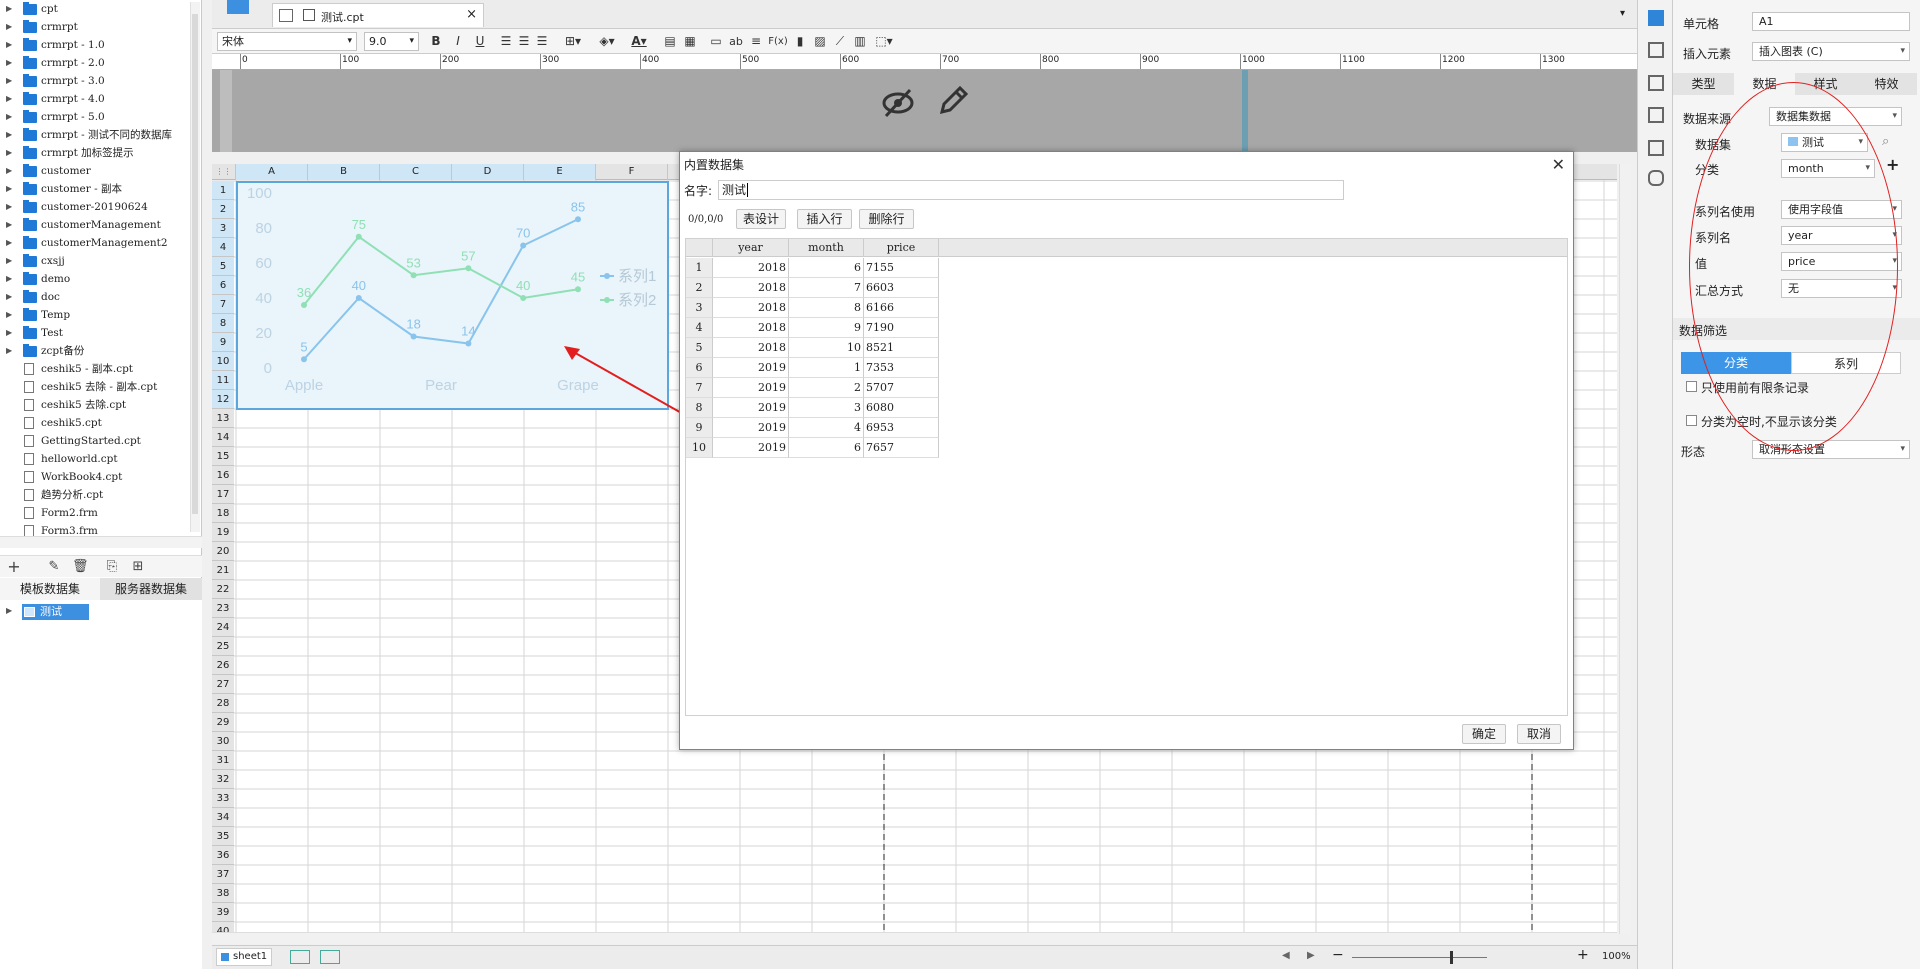 This screenshot has width=1920, height=969. I want to click on row-header: 19, so click(223, 532).